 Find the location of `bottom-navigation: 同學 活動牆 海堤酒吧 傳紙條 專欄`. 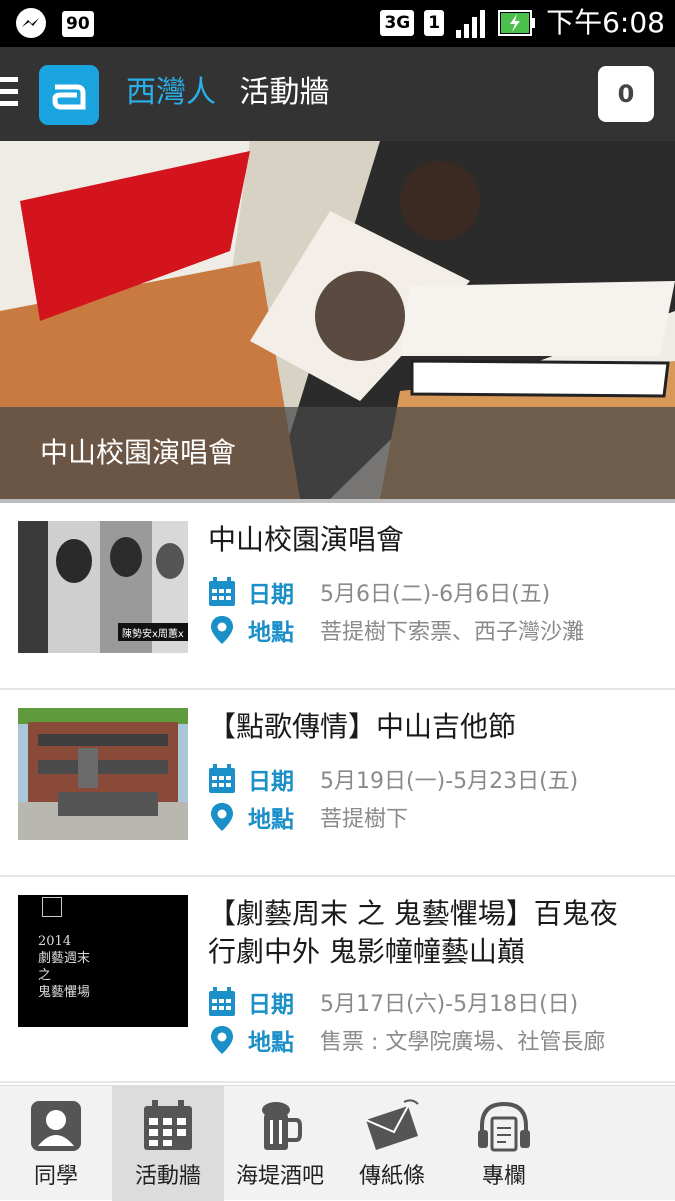

bottom-navigation: 同學 活動牆 海堤酒吧 傳紙條 專欄 is located at coordinates (337, 1143).